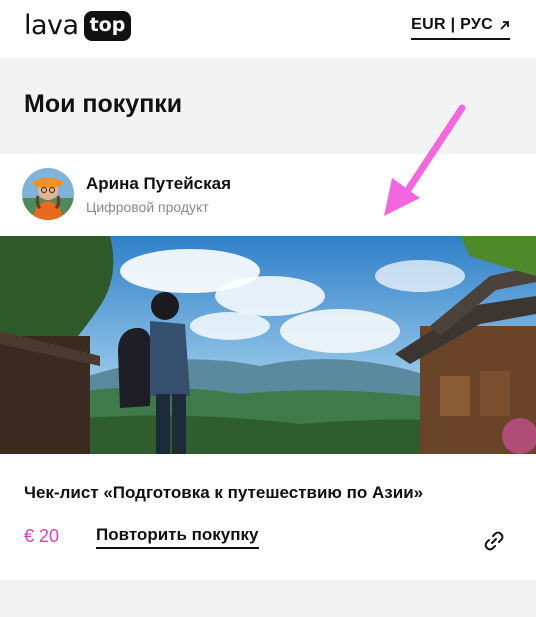  Describe the element at coordinates (126, 194) in the screenshot. I see `author-block: Арина Путейская Цифровой продукт` at that location.